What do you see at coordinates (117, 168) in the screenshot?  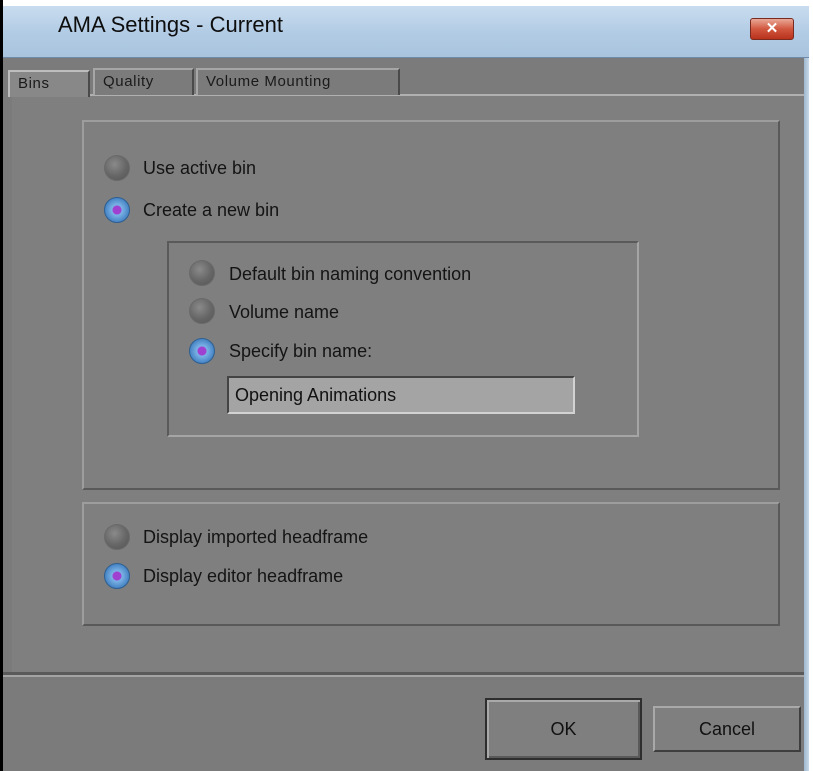 I see `use-active-bin-radio` at bounding box center [117, 168].